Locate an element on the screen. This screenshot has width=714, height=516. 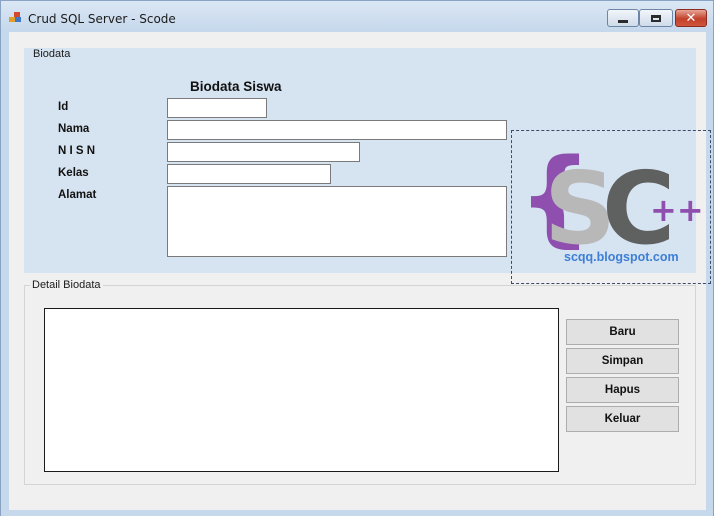
logo-url-text: scqq.blogspot.com is located at coordinates (621, 257).